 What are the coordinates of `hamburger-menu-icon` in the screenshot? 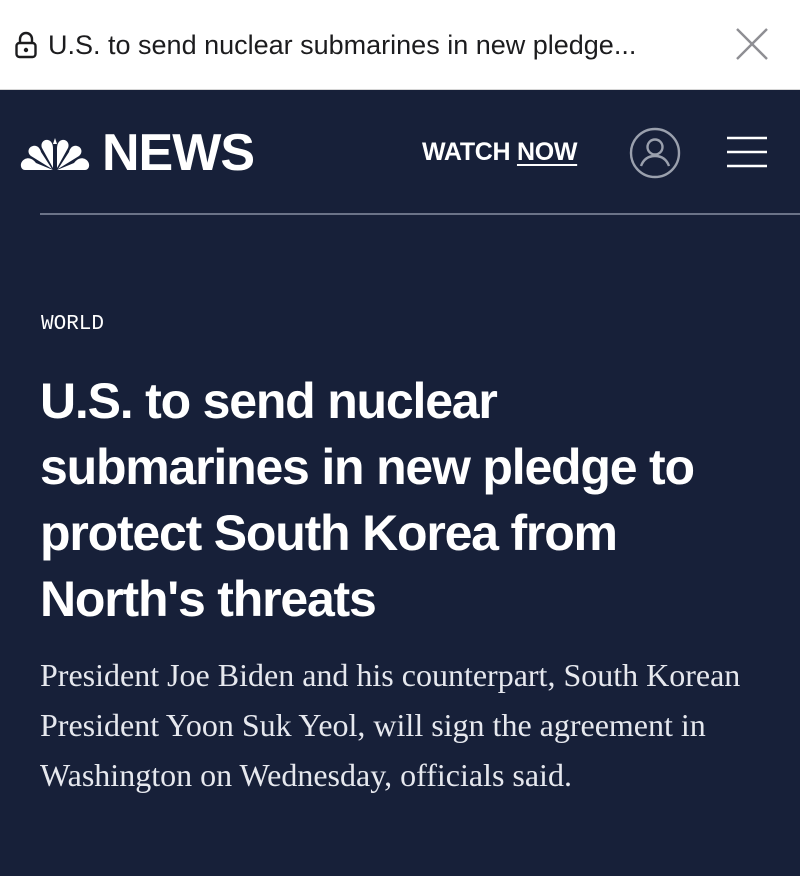 It's located at (747, 152).